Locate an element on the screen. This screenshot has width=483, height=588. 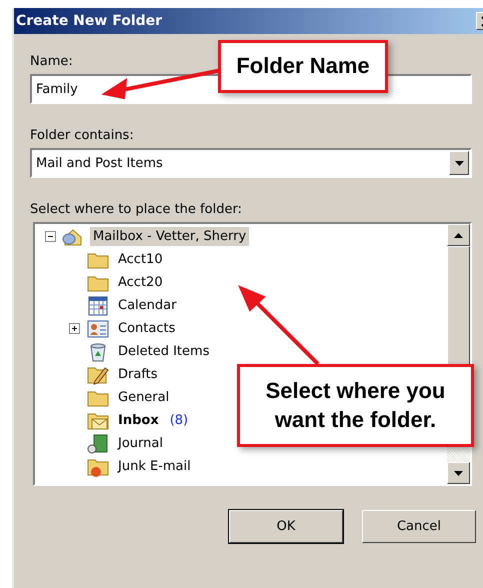
dropdown-arrow-button is located at coordinates (459, 163).